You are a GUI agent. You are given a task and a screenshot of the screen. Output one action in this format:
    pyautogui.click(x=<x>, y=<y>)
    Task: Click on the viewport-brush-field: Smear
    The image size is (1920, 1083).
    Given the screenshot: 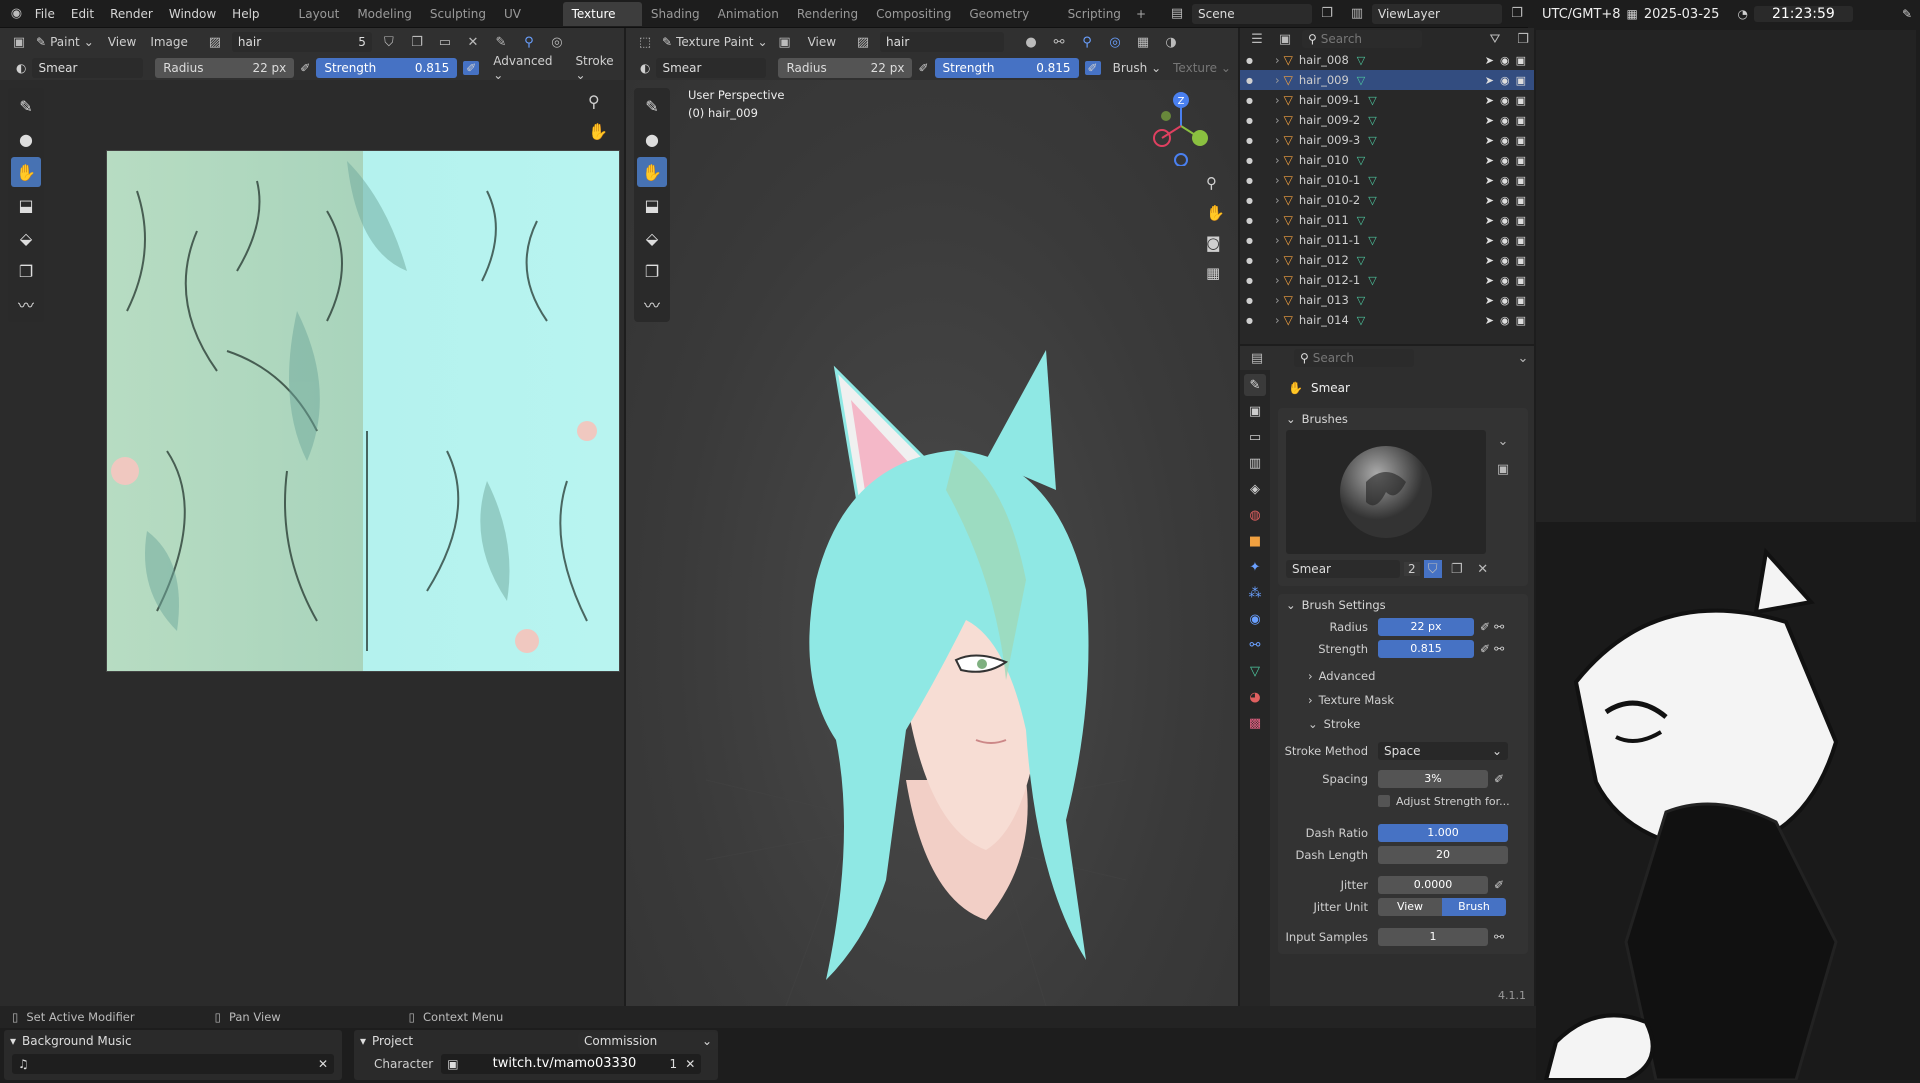 What is the action you would take?
    pyautogui.click(x=711, y=68)
    